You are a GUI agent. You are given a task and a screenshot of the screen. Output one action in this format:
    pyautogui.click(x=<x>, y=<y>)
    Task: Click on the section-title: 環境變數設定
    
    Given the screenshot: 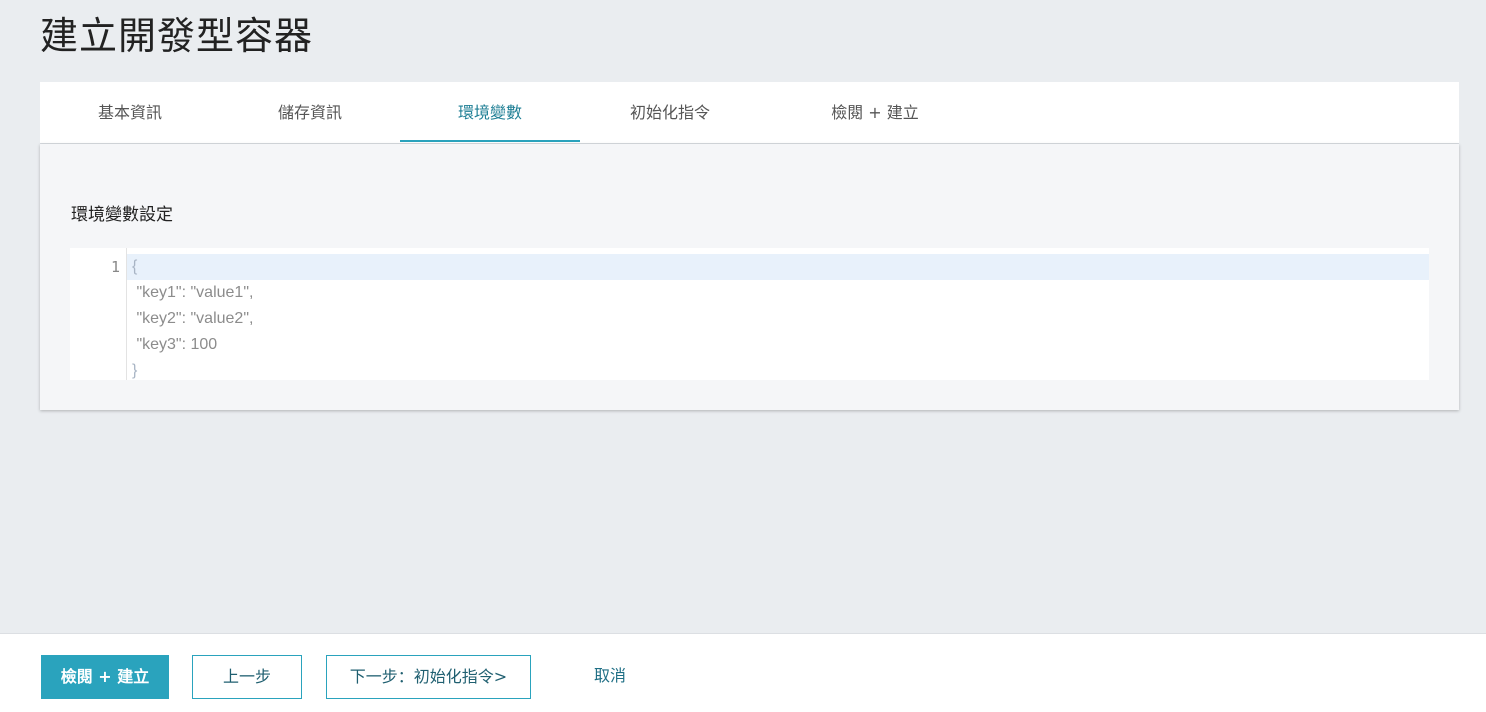 What is the action you would take?
    pyautogui.click(x=122, y=215)
    